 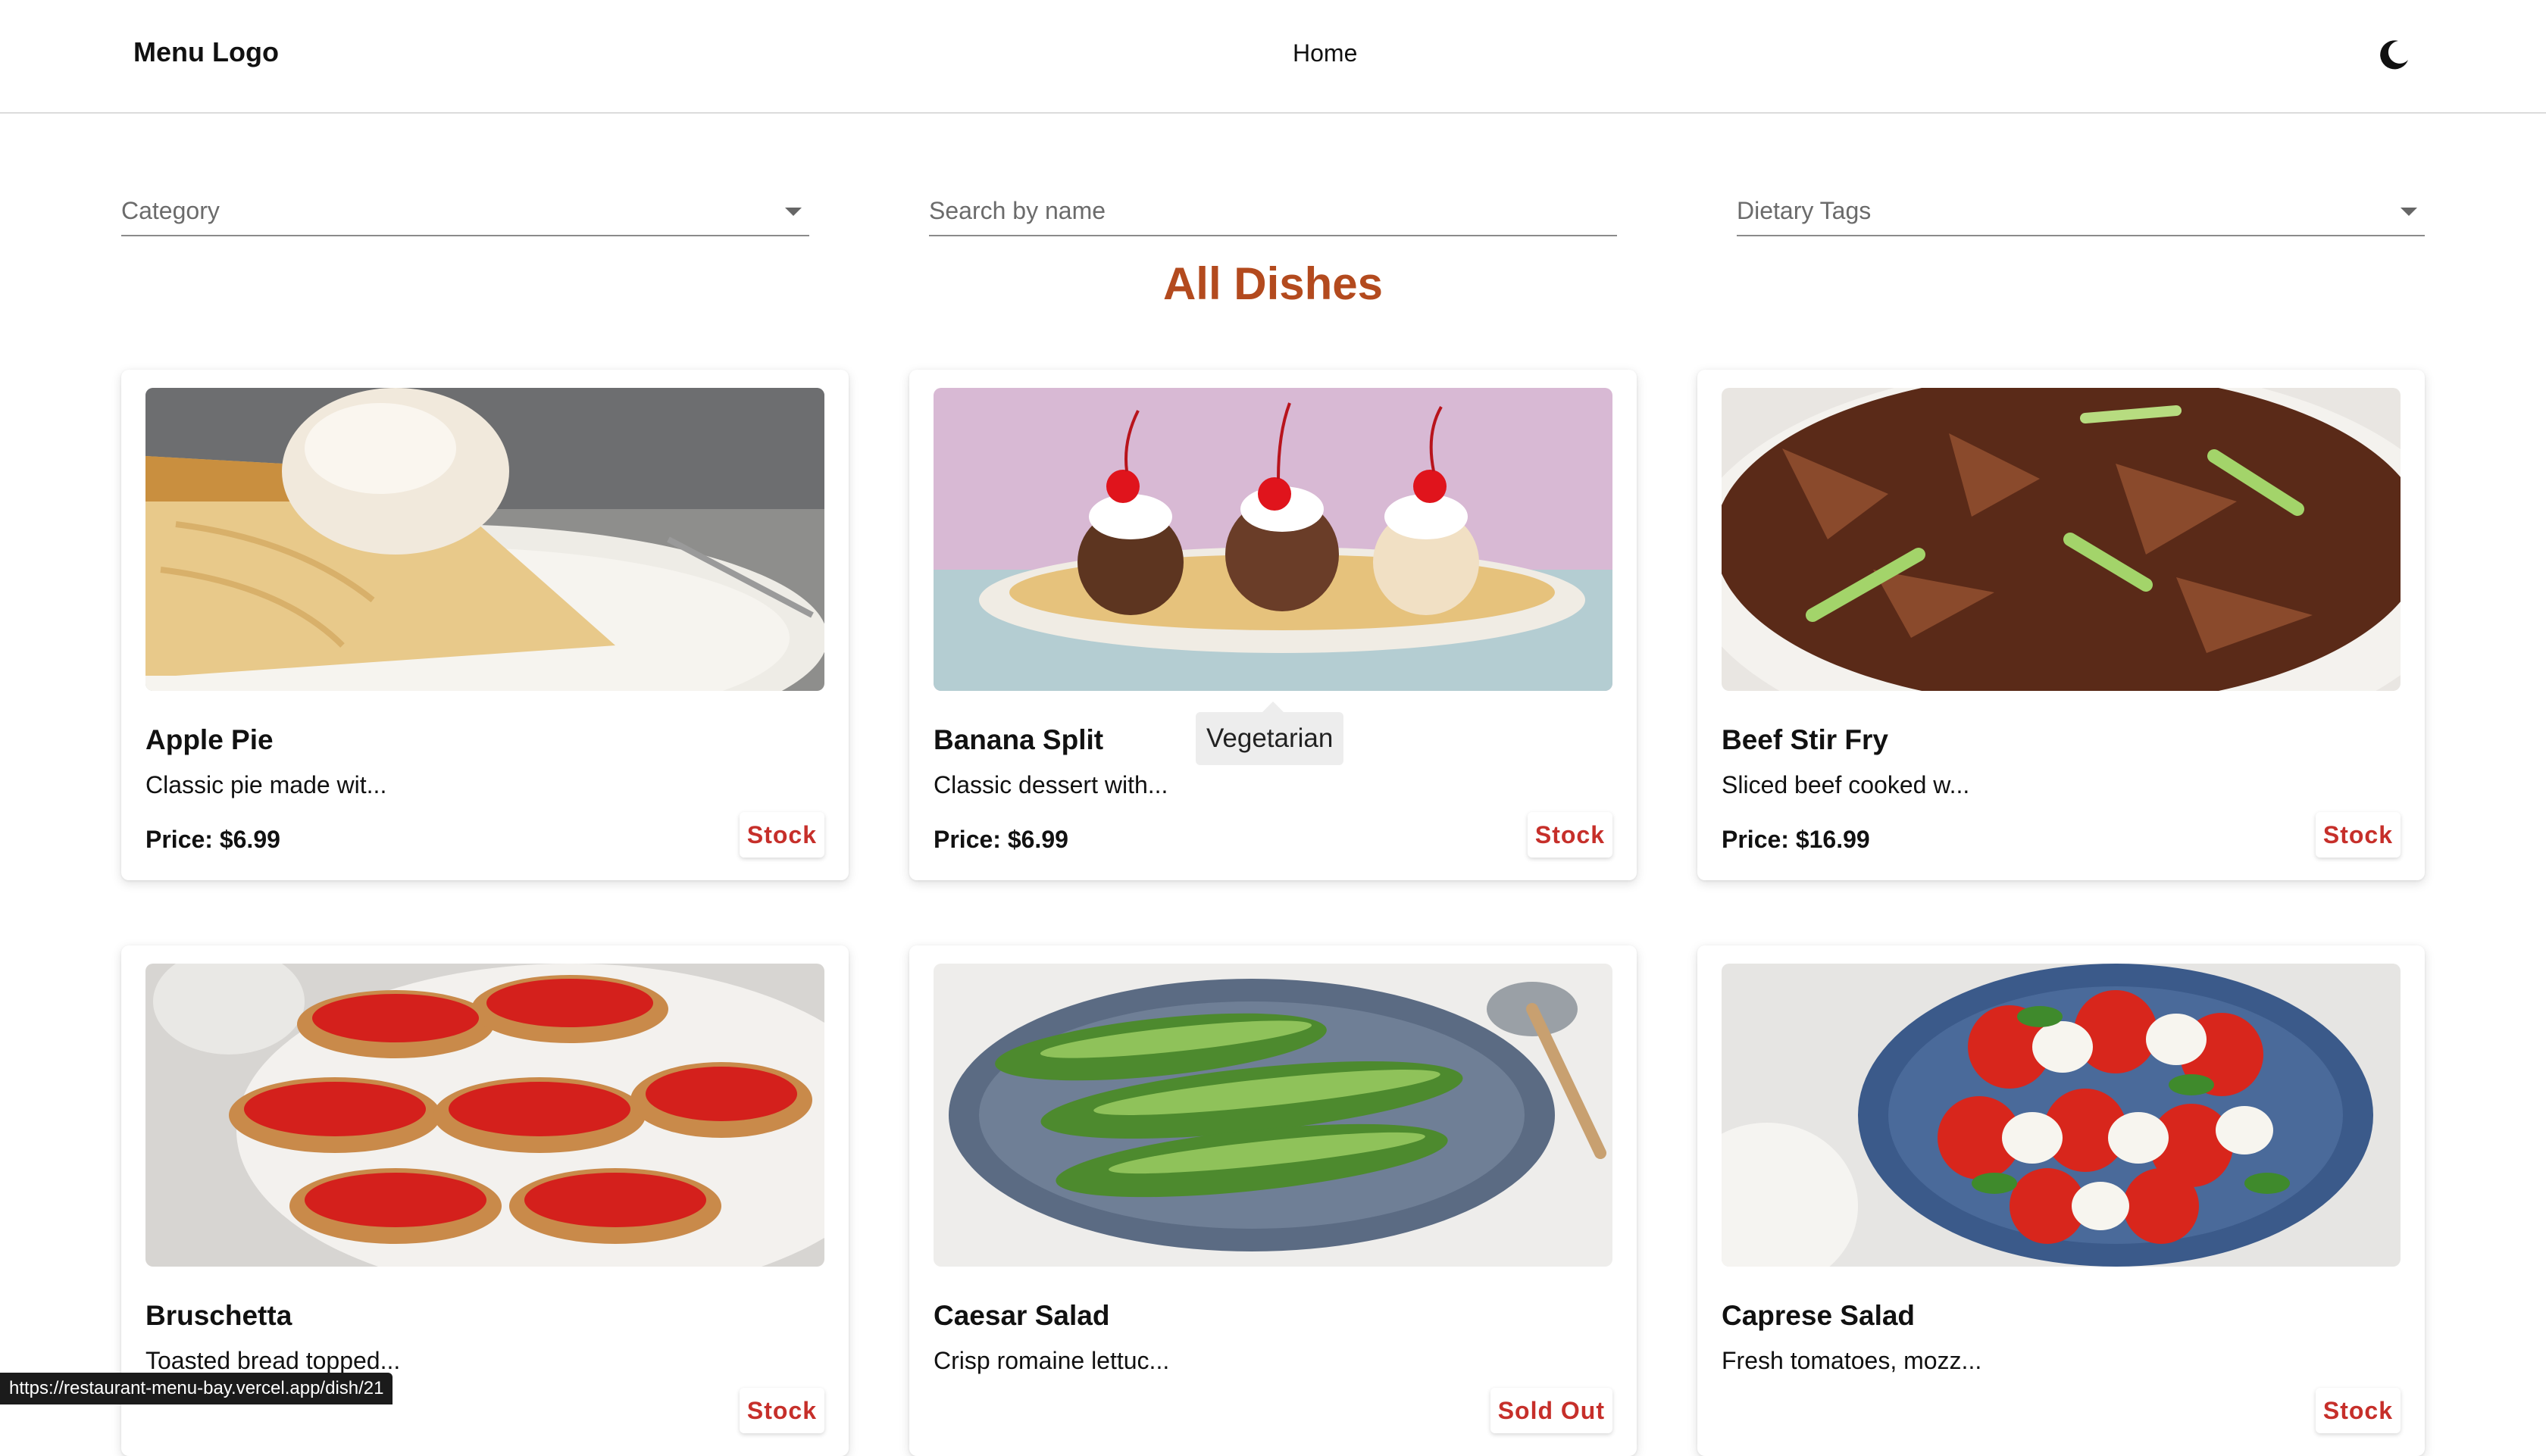 What do you see at coordinates (1022, 1315) in the screenshot?
I see `dish-name: Caesar Salad` at bounding box center [1022, 1315].